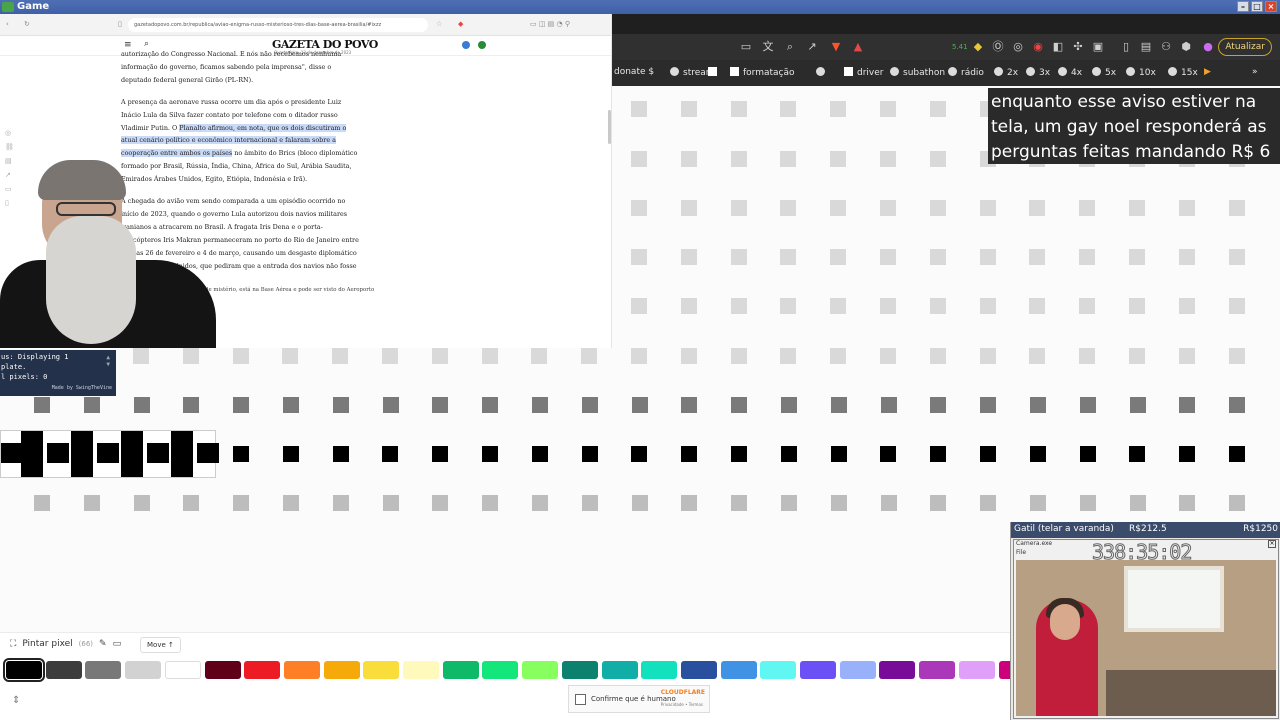 Image resolution: width=1280 pixels, height=720 pixels. Describe the element at coordinates (1183, 72) in the screenshot. I see `bookmark-15x: 15x` at that location.